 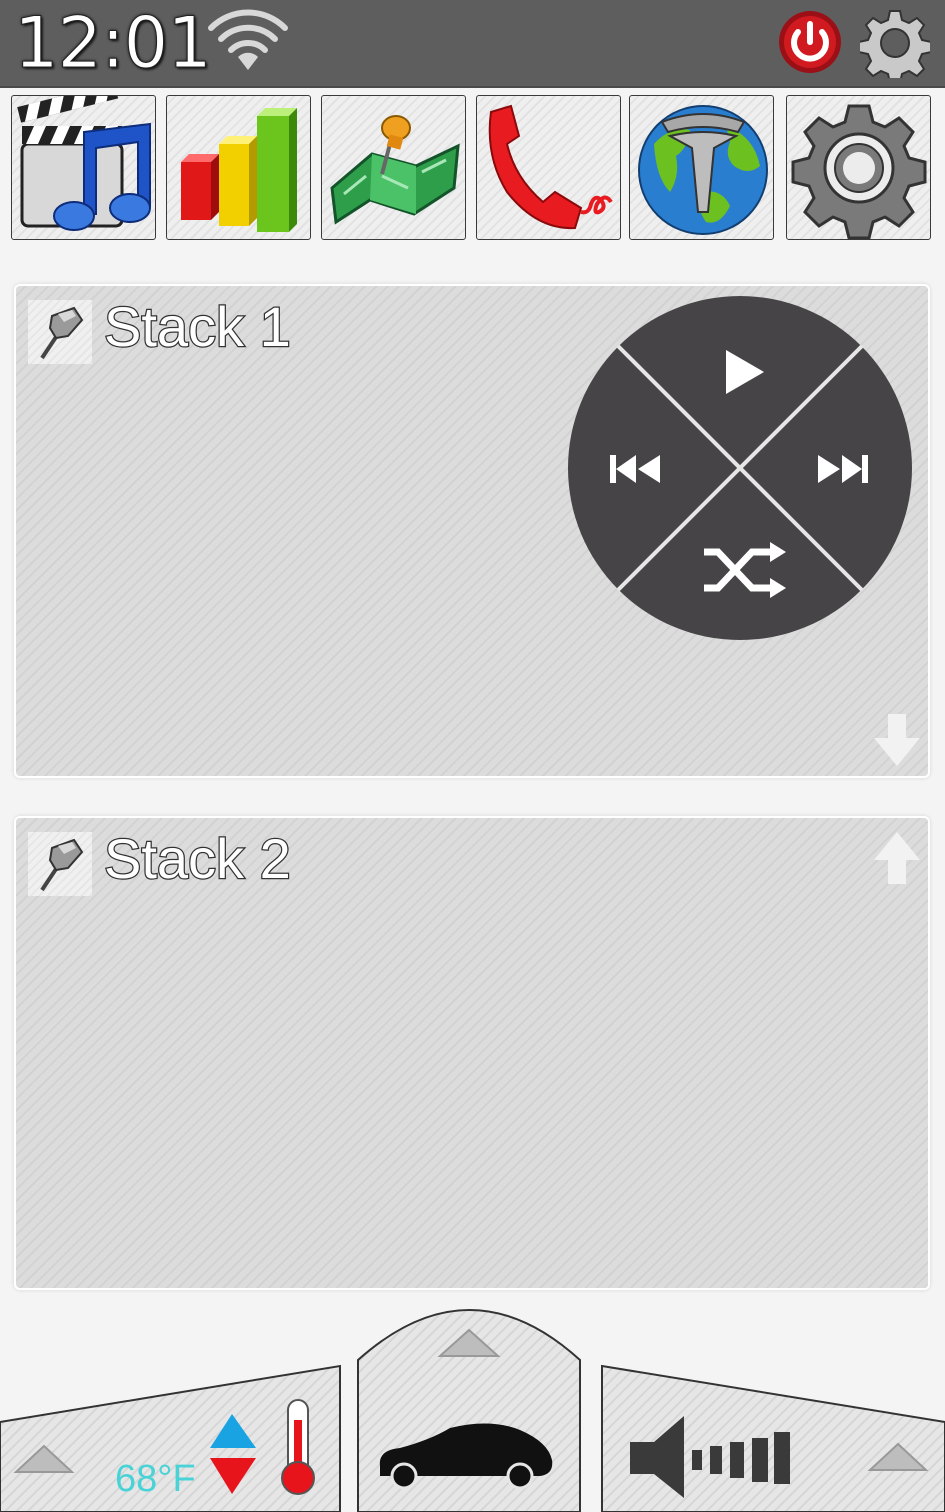 What do you see at coordinates (897, 741) in the screenshot?
I see `arrow-down-icon` at bounding box center [897, 741].